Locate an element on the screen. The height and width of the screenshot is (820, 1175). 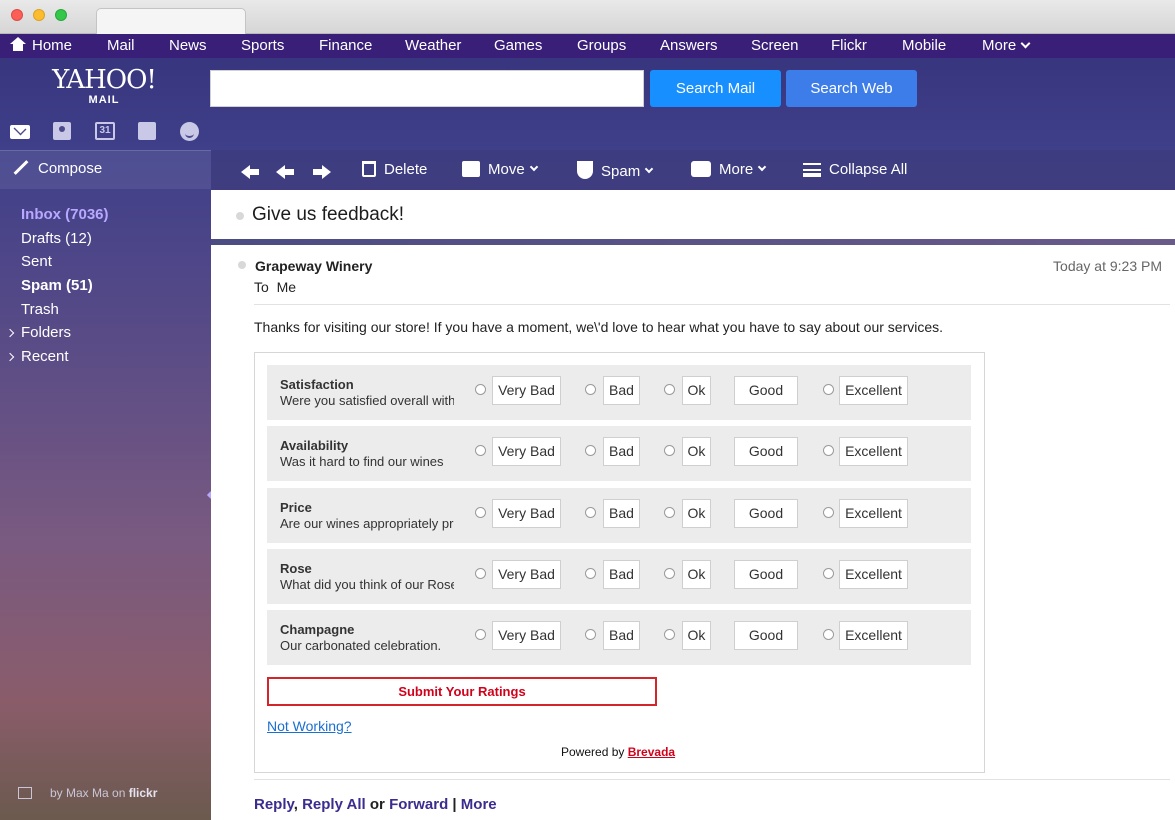
reply-link: Reply is located at coordinates (274, 804).